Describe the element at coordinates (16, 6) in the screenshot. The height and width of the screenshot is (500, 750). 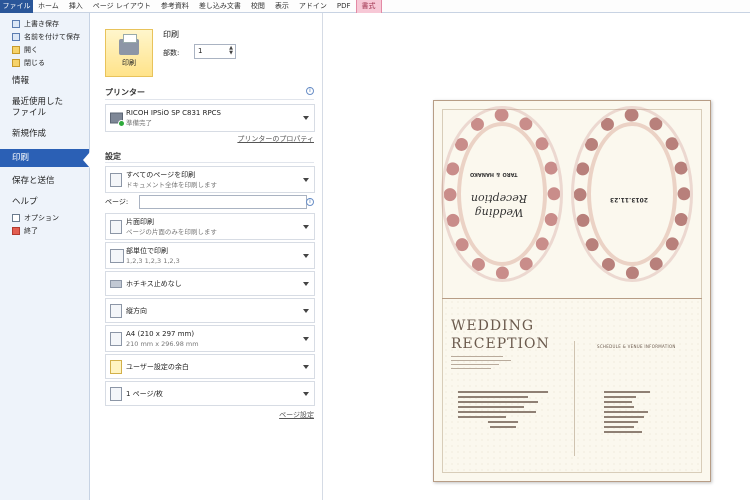
I see `tab-file: ファイル` at that location.